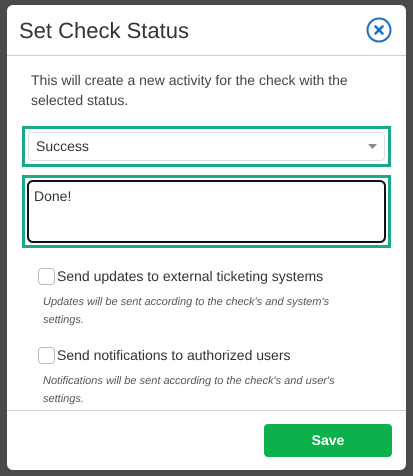 The height and width of the screenshot is (476, 413). What do you see at coordinates (186, 311) in the screenshot?
I see `hint-text: Updates will be sent according to the check's and system's settings.` at bounding box center [186, 311].